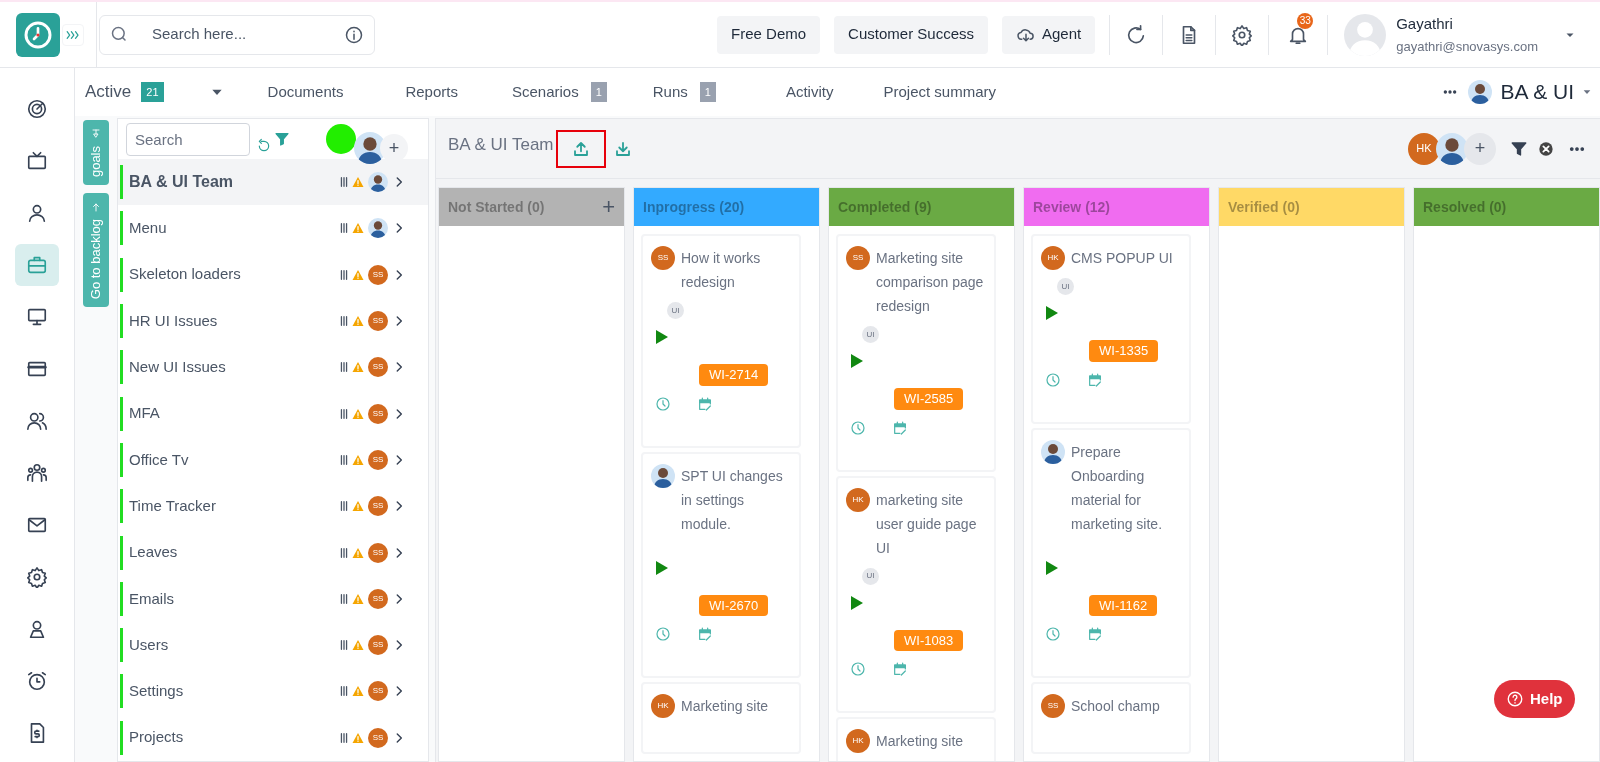  What do you see at coordinates (37, 109) in the screenshot?
I see `target-icon` at bounding box center [37, 109].